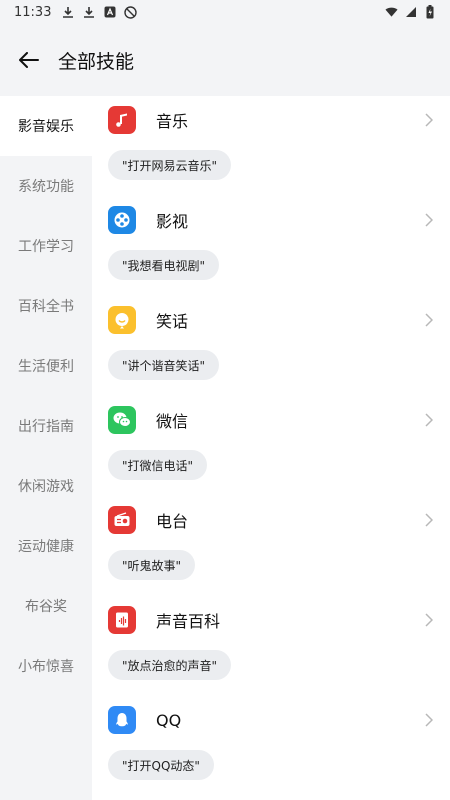  I want to click on wifi-icon, so click(391, 12).